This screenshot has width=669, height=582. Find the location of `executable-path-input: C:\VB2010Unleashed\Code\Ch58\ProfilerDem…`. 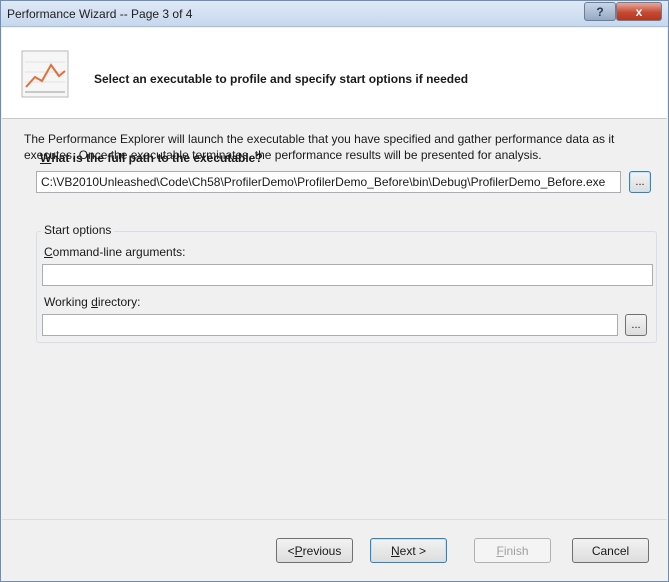

executable-path-input: C:\VB2010Unleashed\Code\Ch58\ProfilerDem… is located at coordinates (328, 182).